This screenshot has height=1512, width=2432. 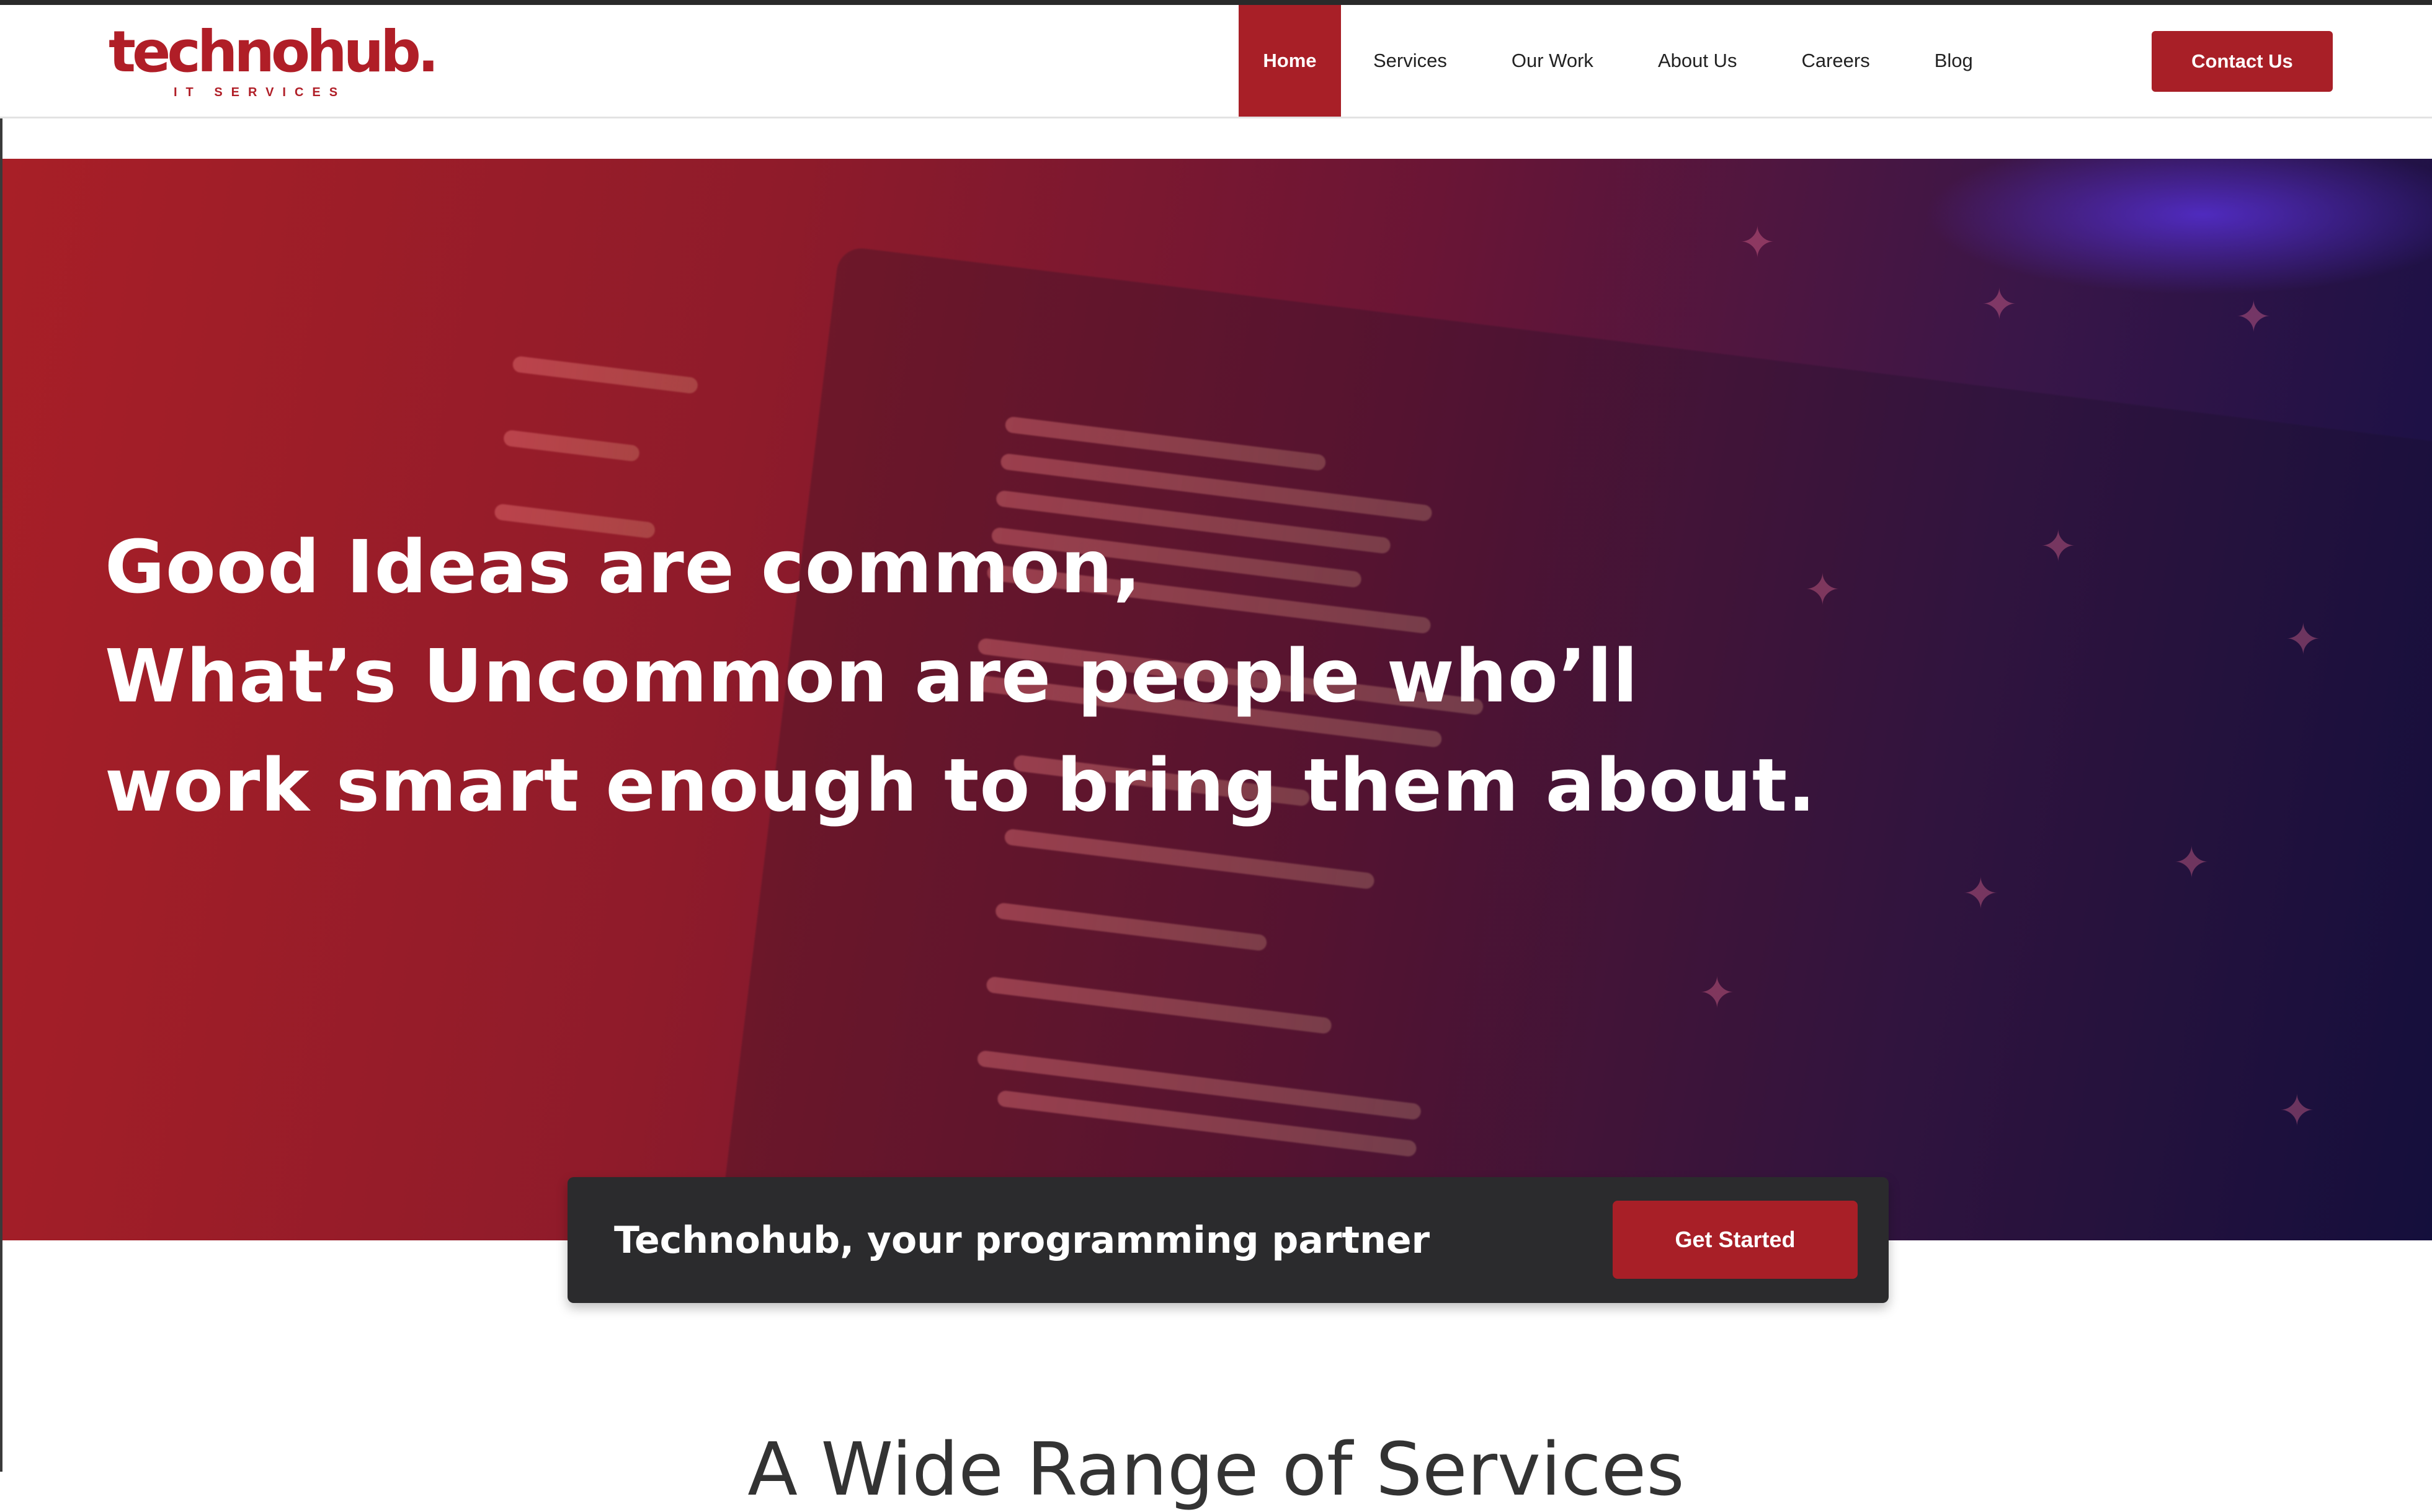 I want to click on headline-line: What’s Uncommon are people who’ll, so click(x=872, y=676).